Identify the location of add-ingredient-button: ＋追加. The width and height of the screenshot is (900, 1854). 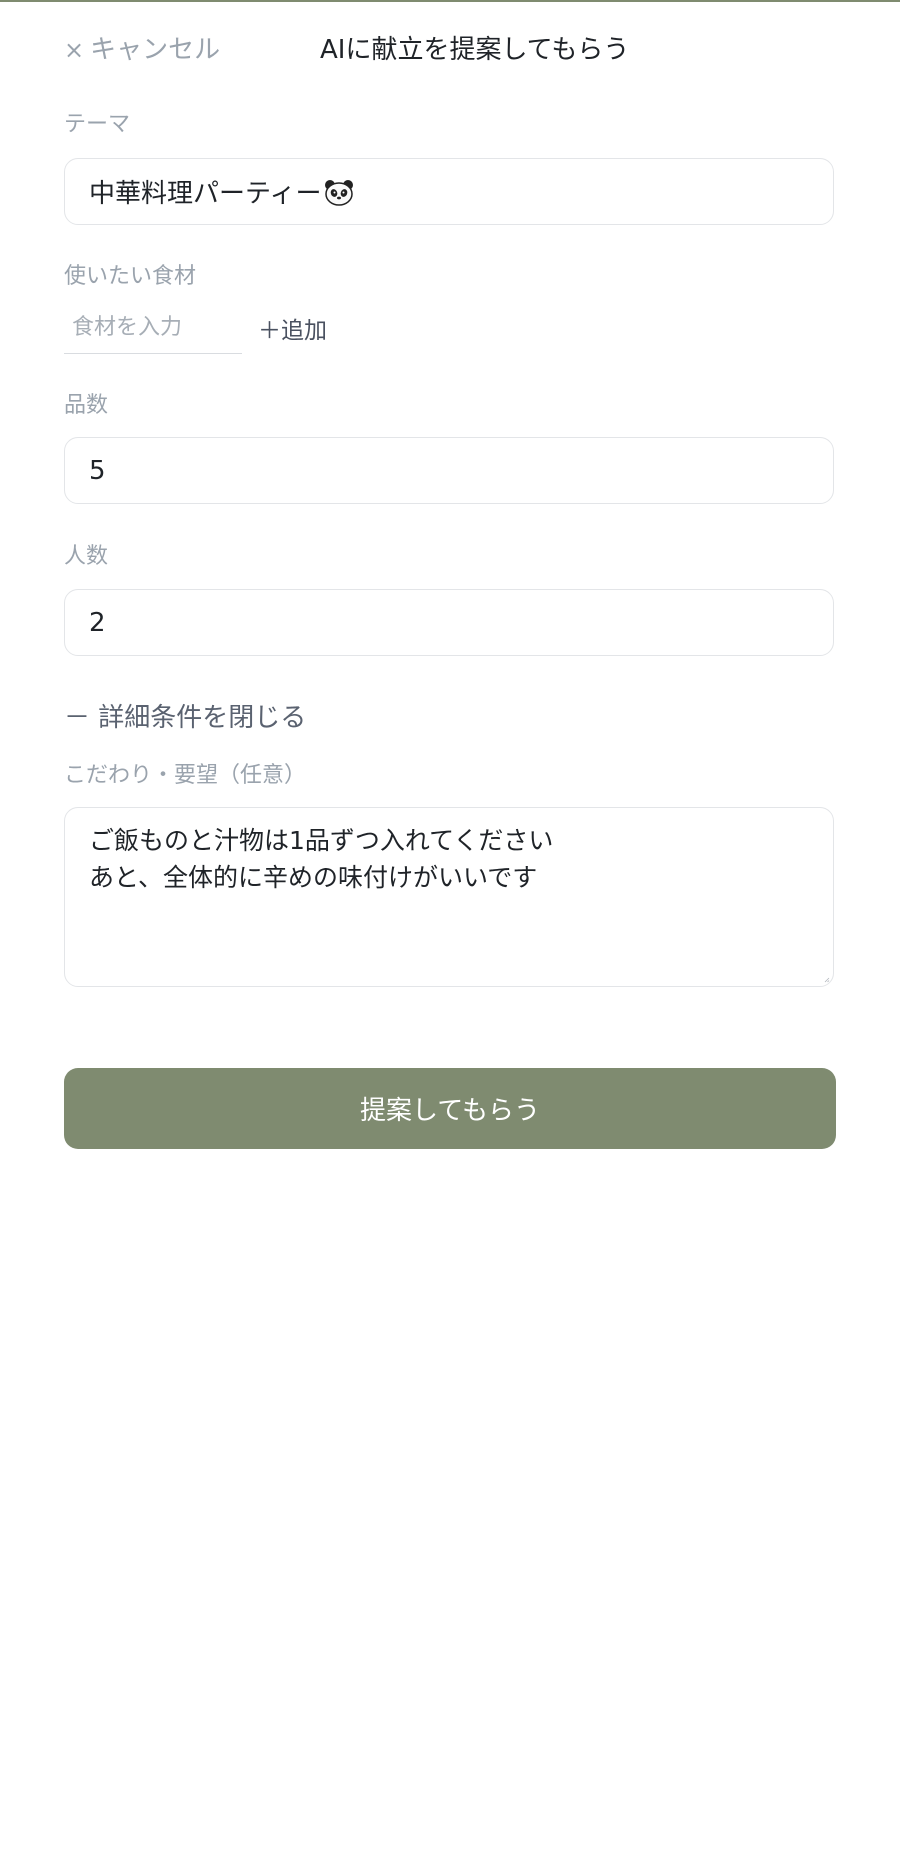
(292, 331).